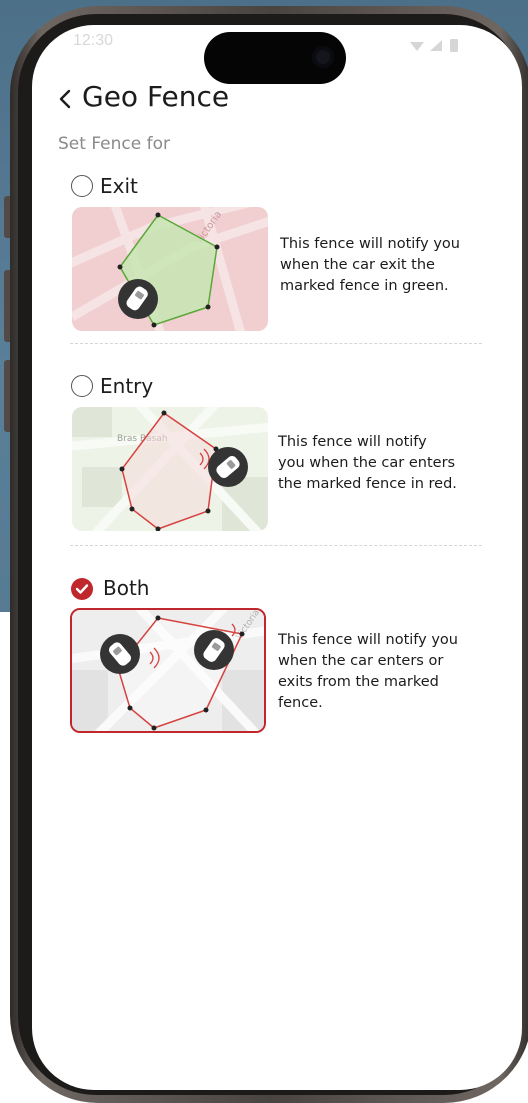 Image resolution: width=528 pixels, height=1103 pixels. Describe the element at coordinates (275, 58) in the screenshot. I see `dynamic-island` at that location.